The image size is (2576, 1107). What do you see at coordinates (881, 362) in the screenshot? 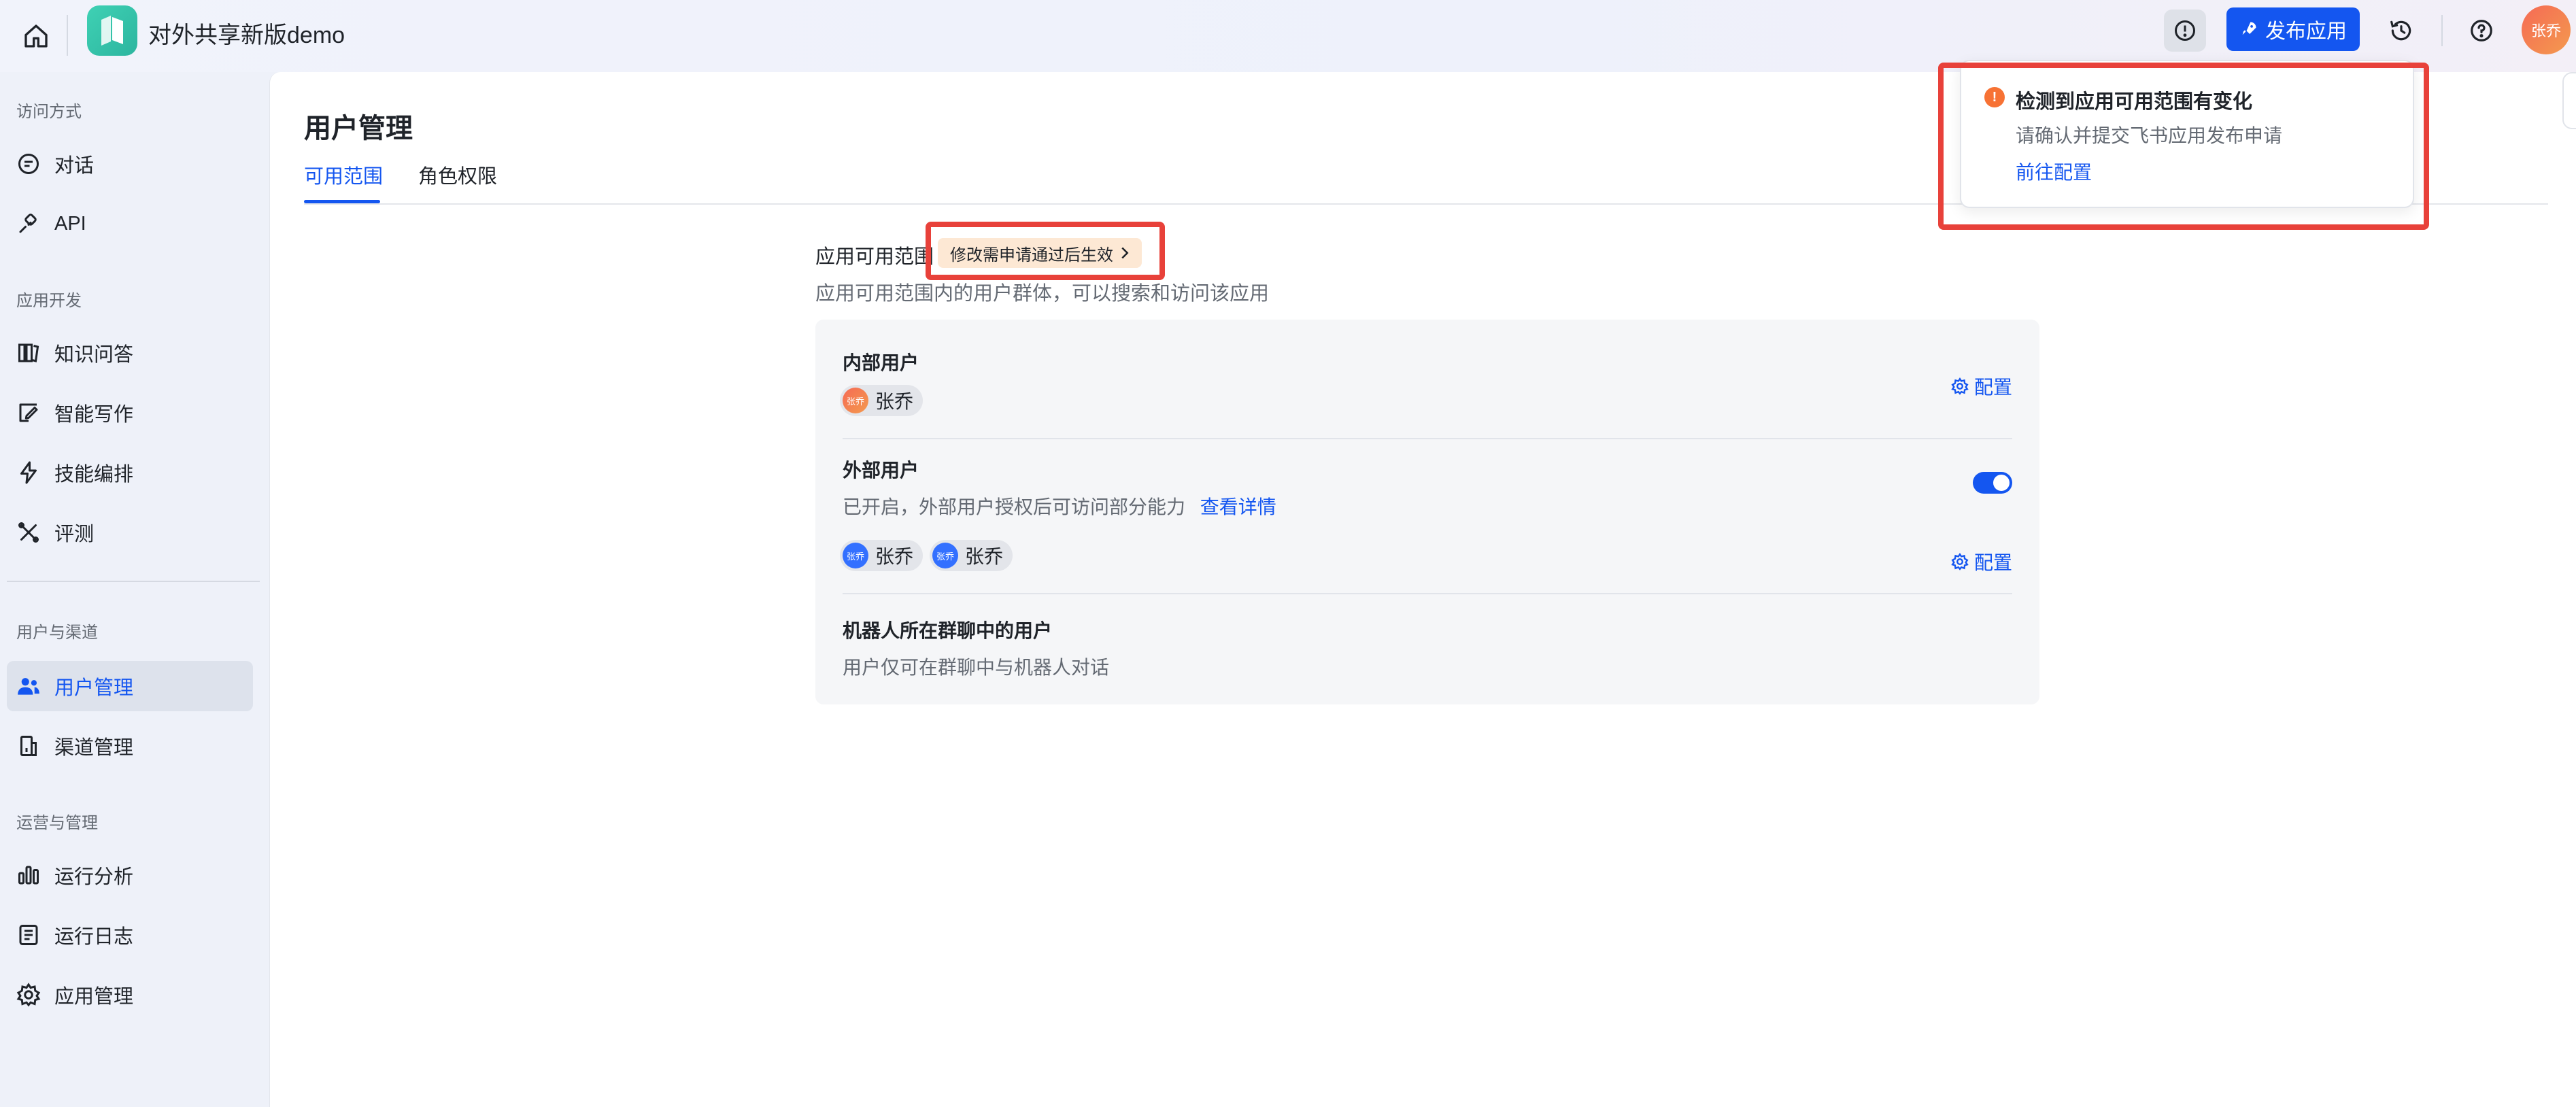
I see `internal-users-title: 内部用户` at bounding box center [881, 362].